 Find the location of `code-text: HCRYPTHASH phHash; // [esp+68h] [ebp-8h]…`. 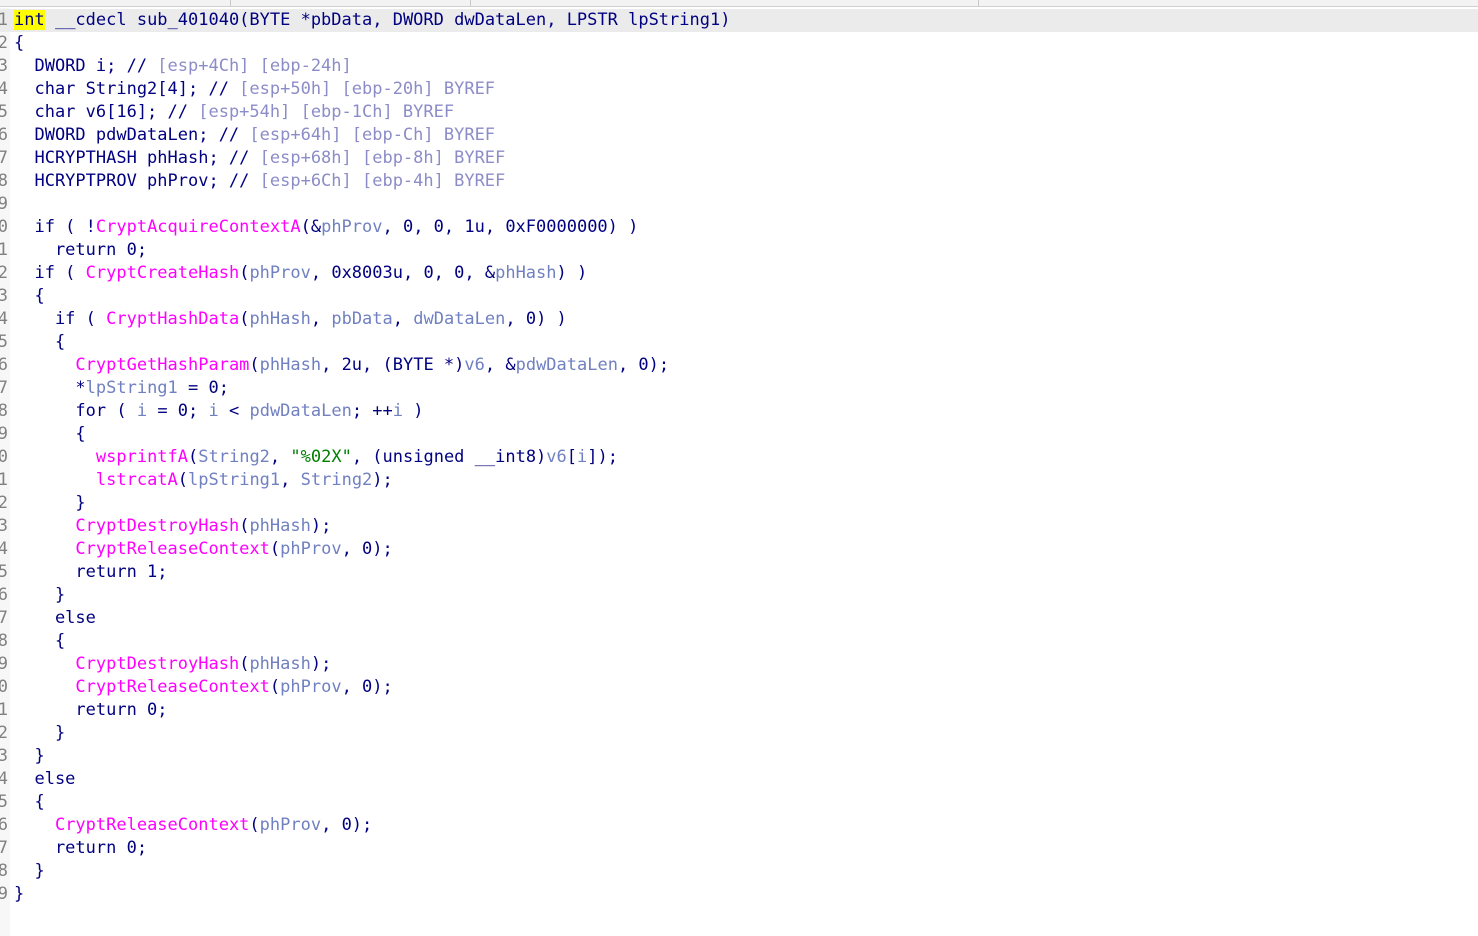

code-text: HCRYPTHASH phHash; // [esp+68h] [ebp-8h]… is located at coordinates (259, 158).